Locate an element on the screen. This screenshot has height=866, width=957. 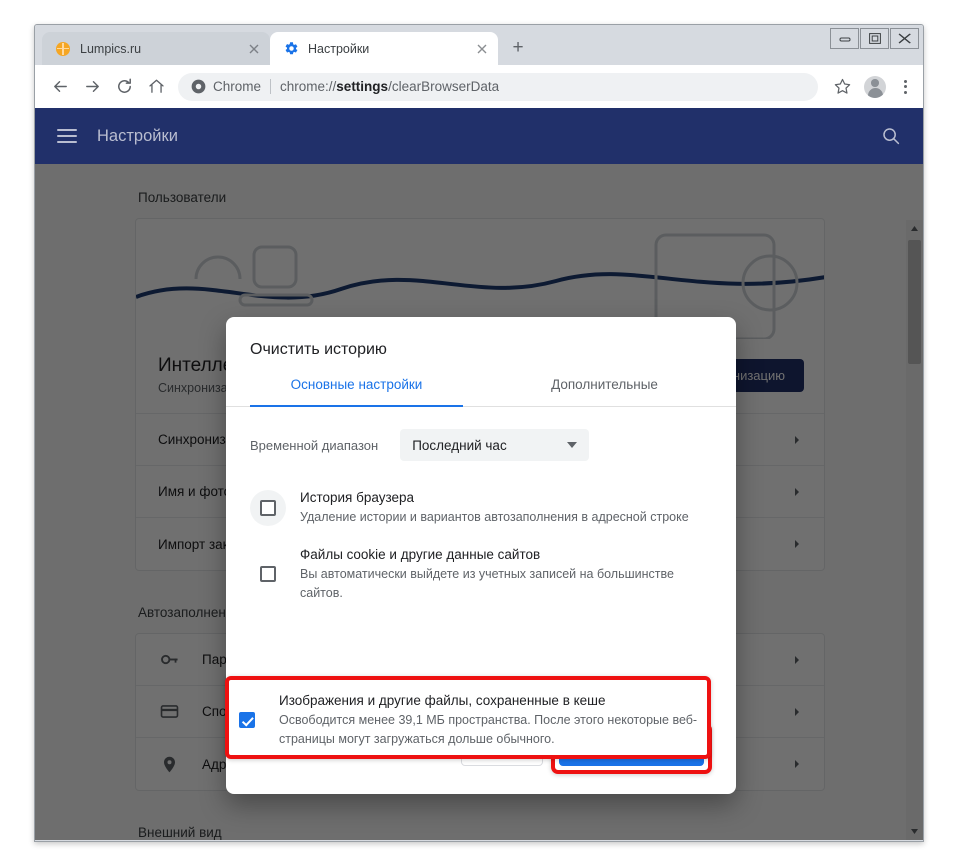
plus-icon: + is located at coordinates (518, 47).